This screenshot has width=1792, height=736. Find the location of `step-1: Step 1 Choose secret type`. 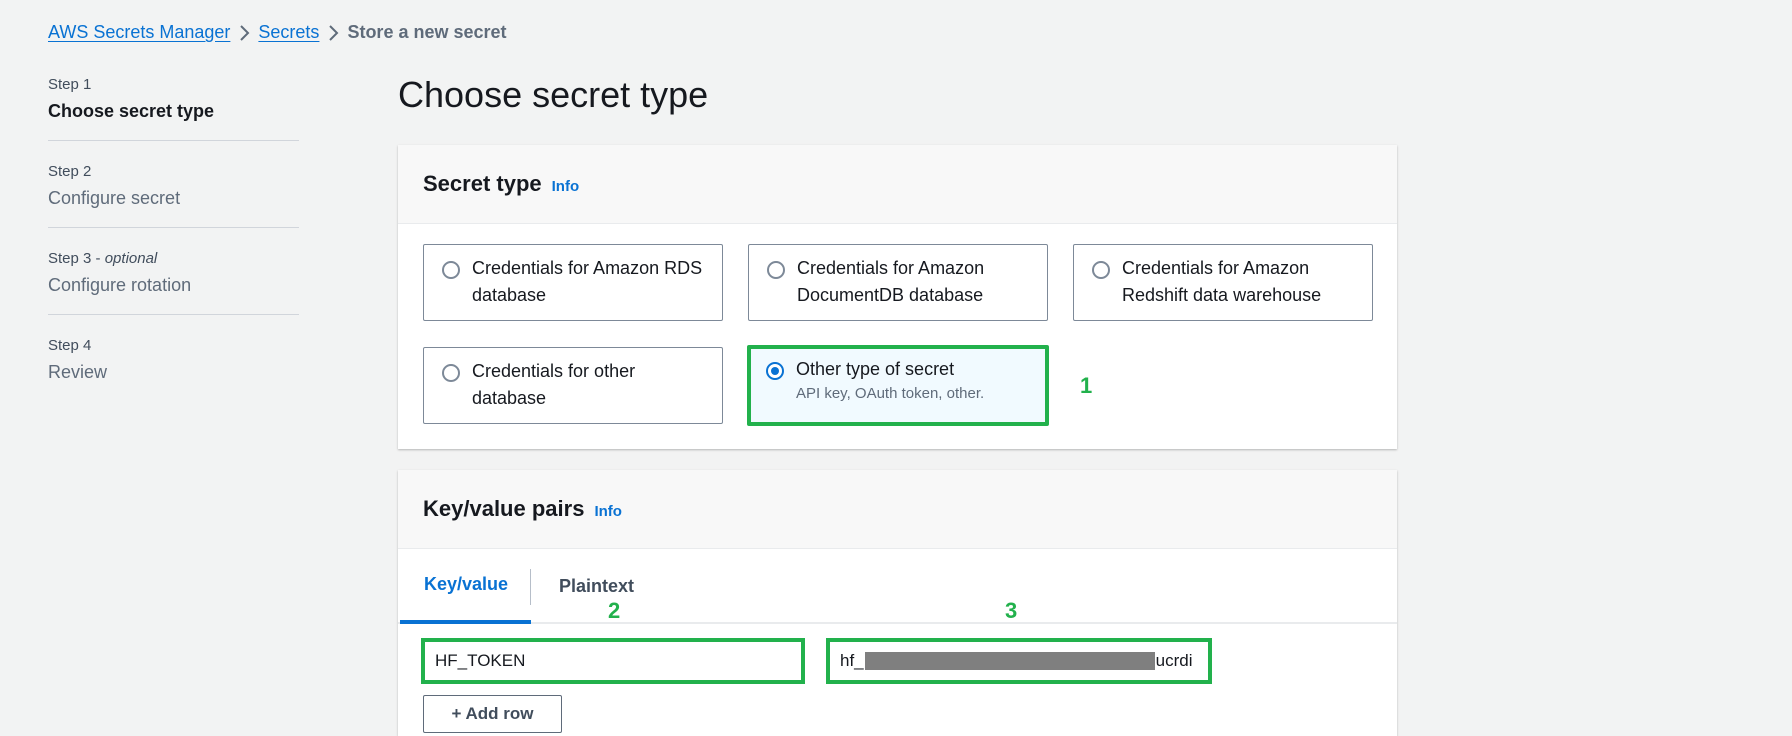

step-1: Step 1 Choose secret type is located at coordinates (173, 105).